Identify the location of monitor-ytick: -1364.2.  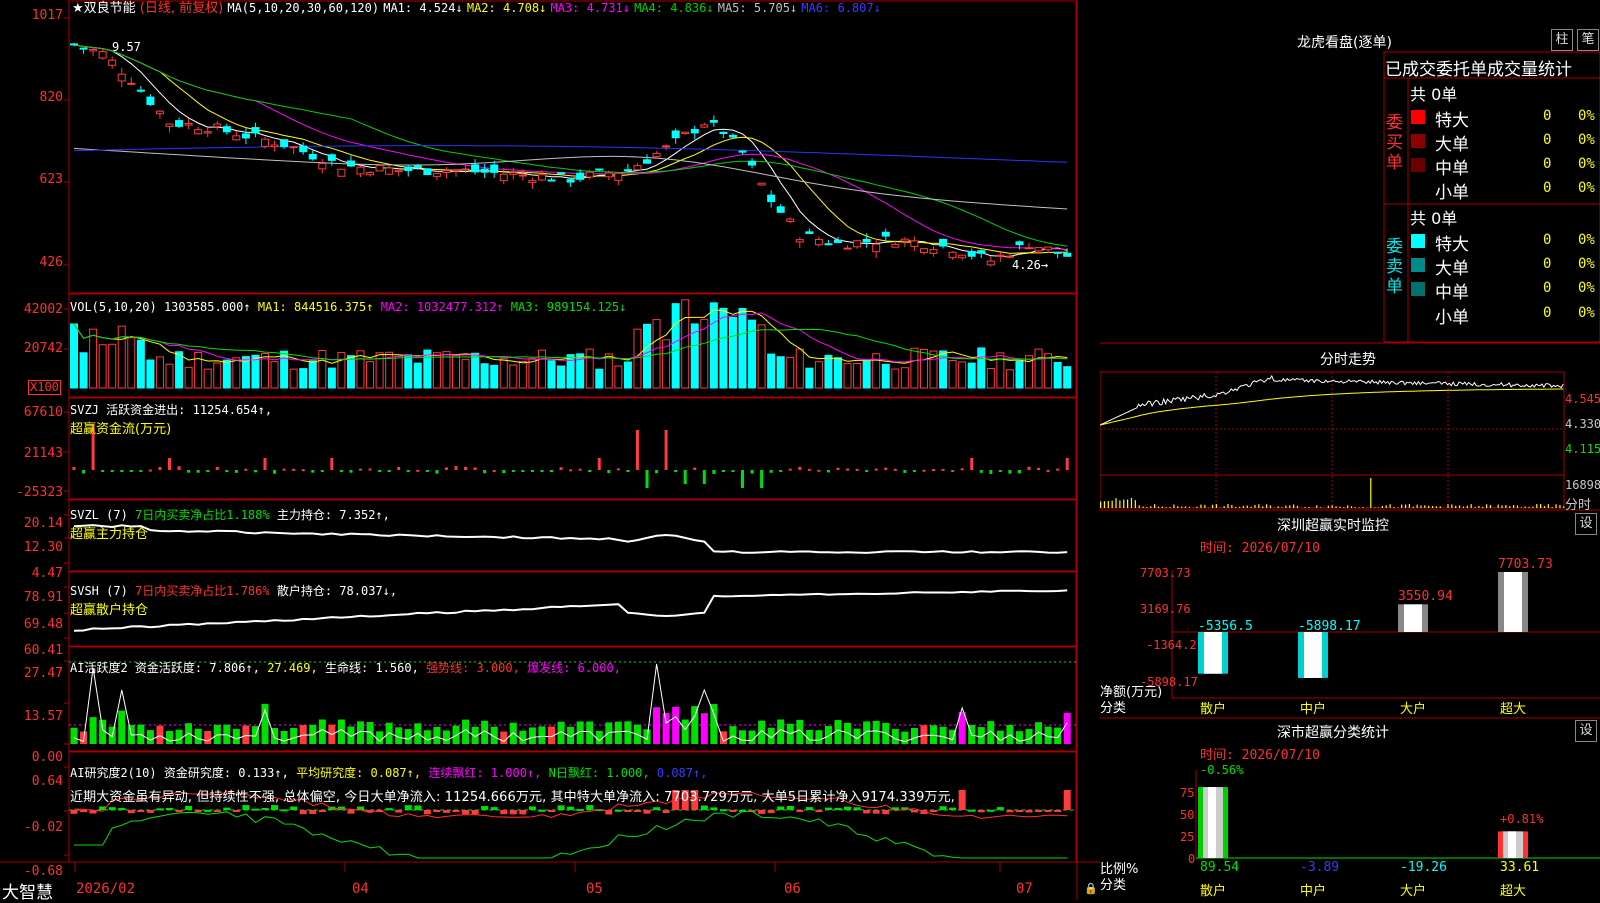
(1171, 645).